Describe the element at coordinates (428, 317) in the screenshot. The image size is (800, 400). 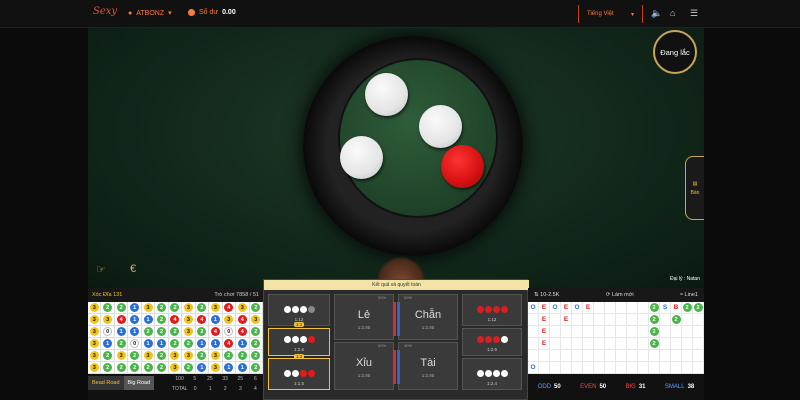
I see `bet-chn: Chẵn 1:2.95` at that location.